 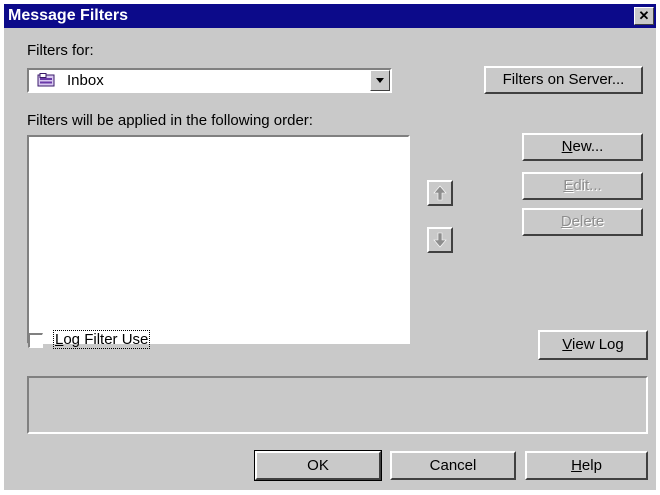 What do you see at coordinates (46, 80) in the screenshot?
I see `inbox-folder-icon` at bounding box center [46, 80].